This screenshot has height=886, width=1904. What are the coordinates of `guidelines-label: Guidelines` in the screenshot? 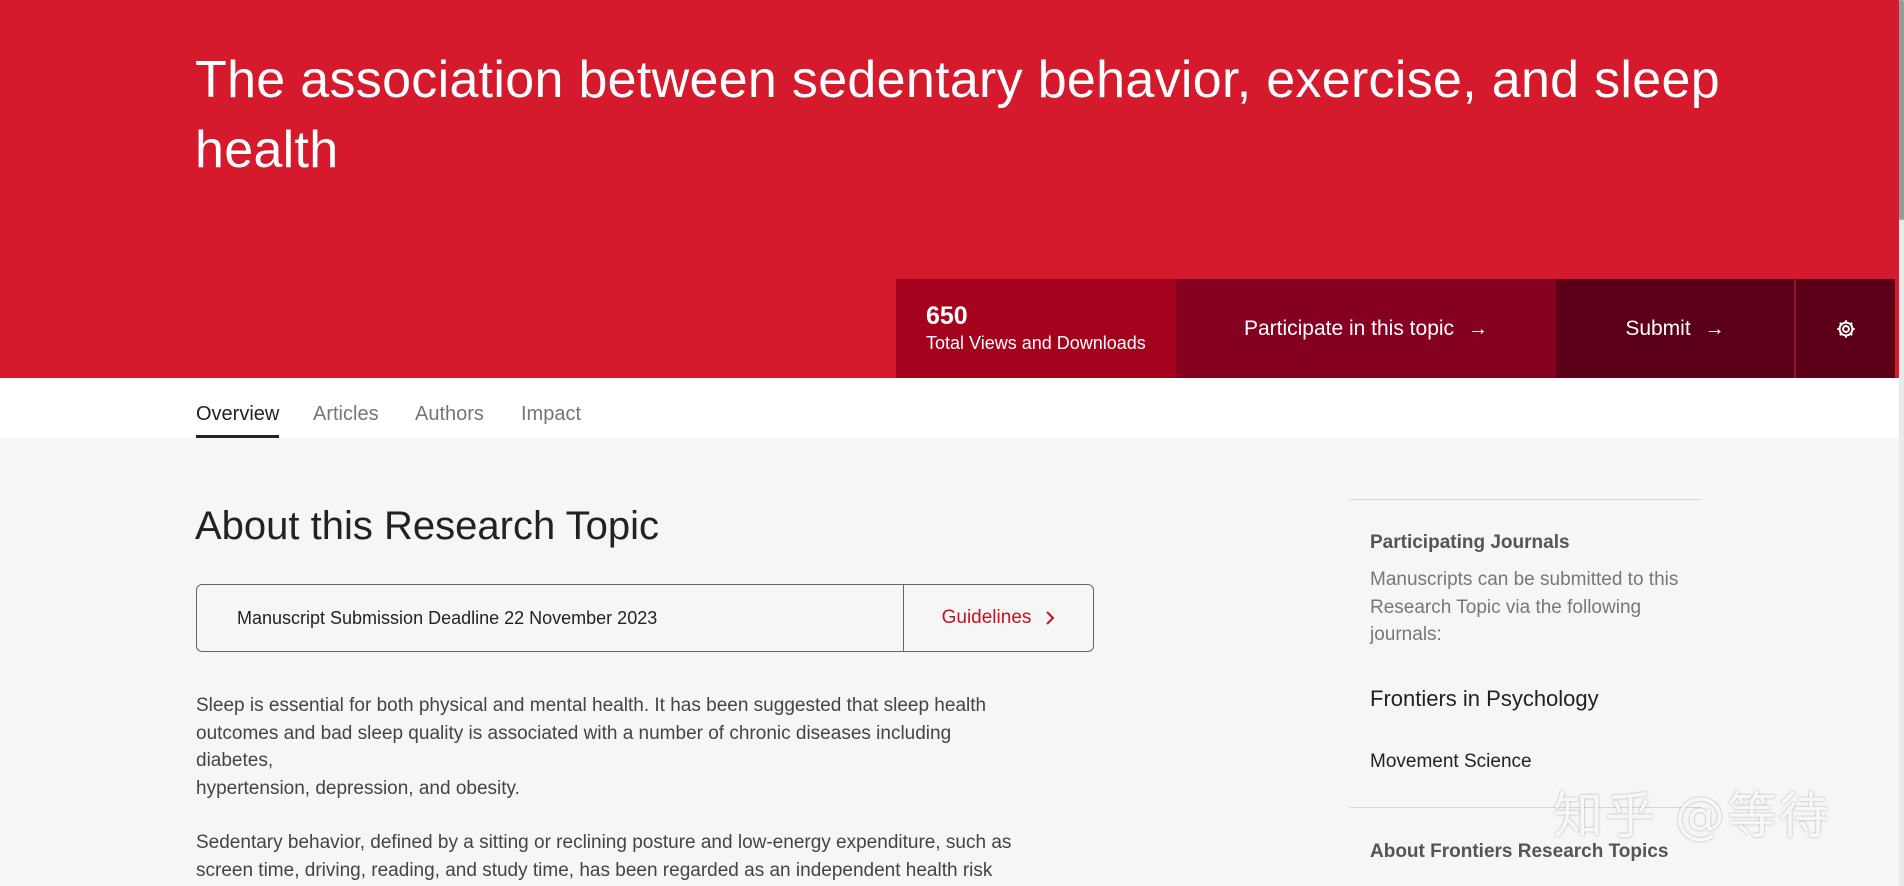 It's located at (986, 617).